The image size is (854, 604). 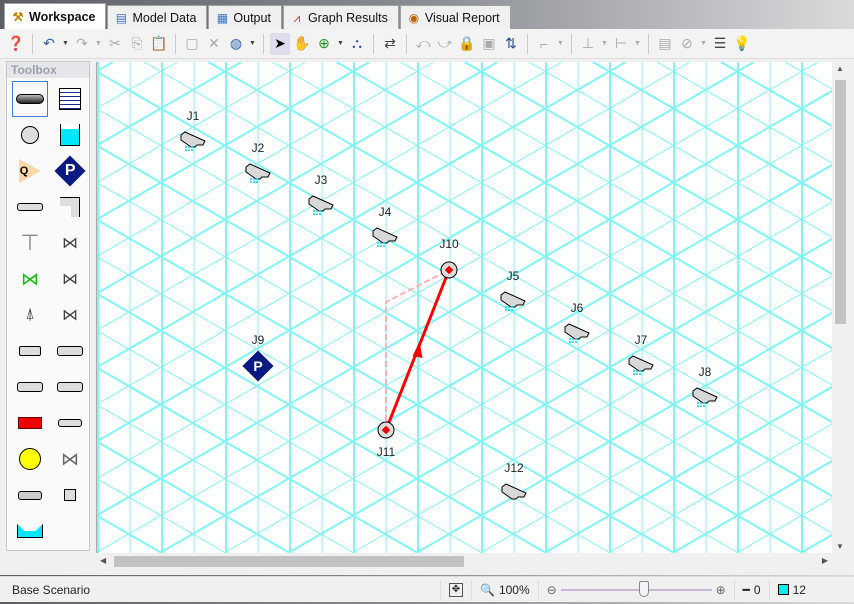 I want to click on group-icon: ▣, so click(x=489, y=44).